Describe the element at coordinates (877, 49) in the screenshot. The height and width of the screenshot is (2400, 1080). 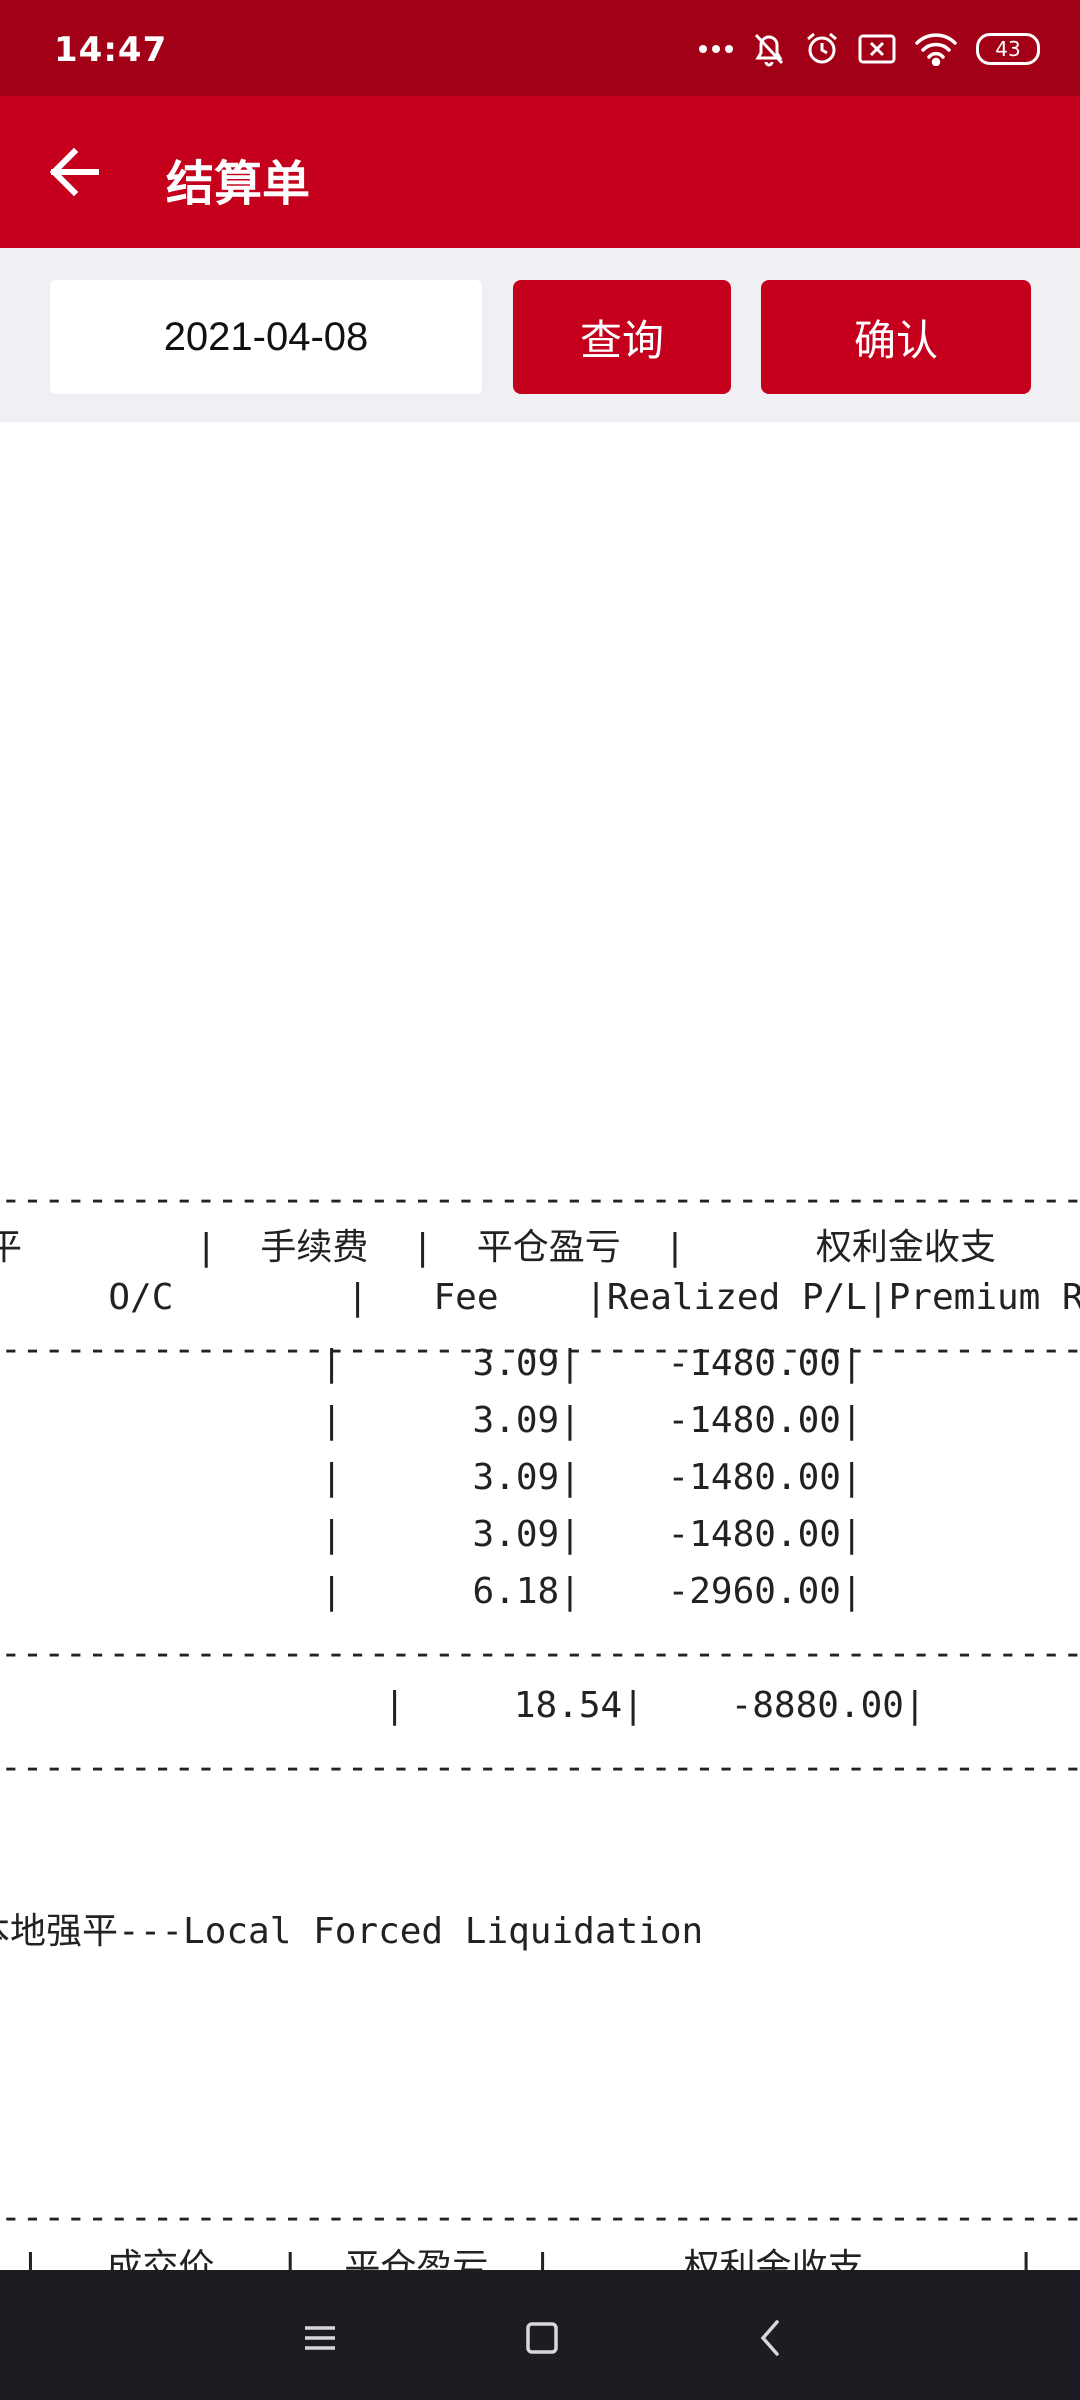
I see `close-box-icon` at that location.